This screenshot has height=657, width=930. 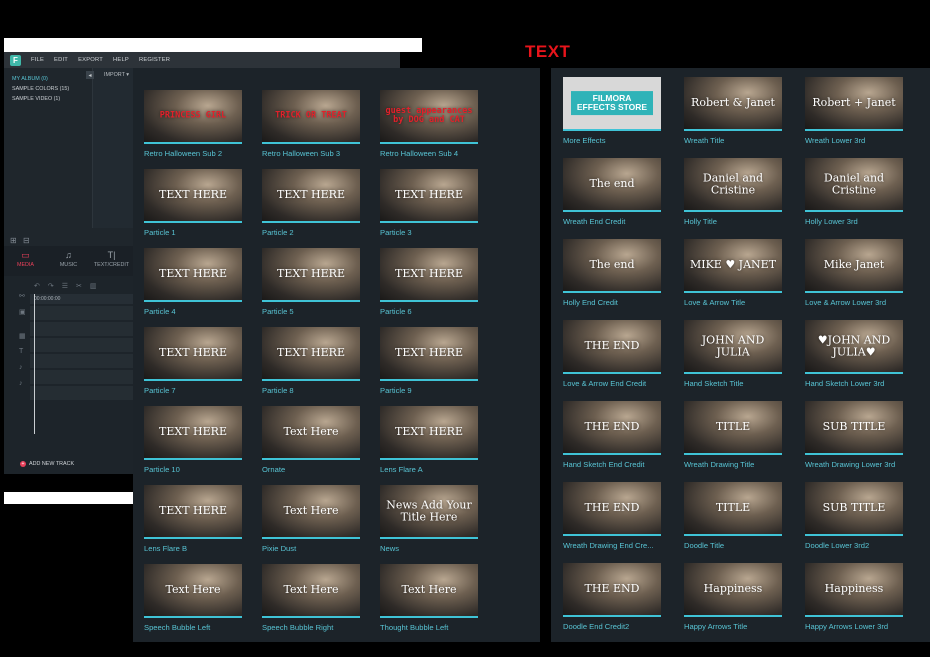 I want to click on menu-help: HELP, so click(x=121, y=60).